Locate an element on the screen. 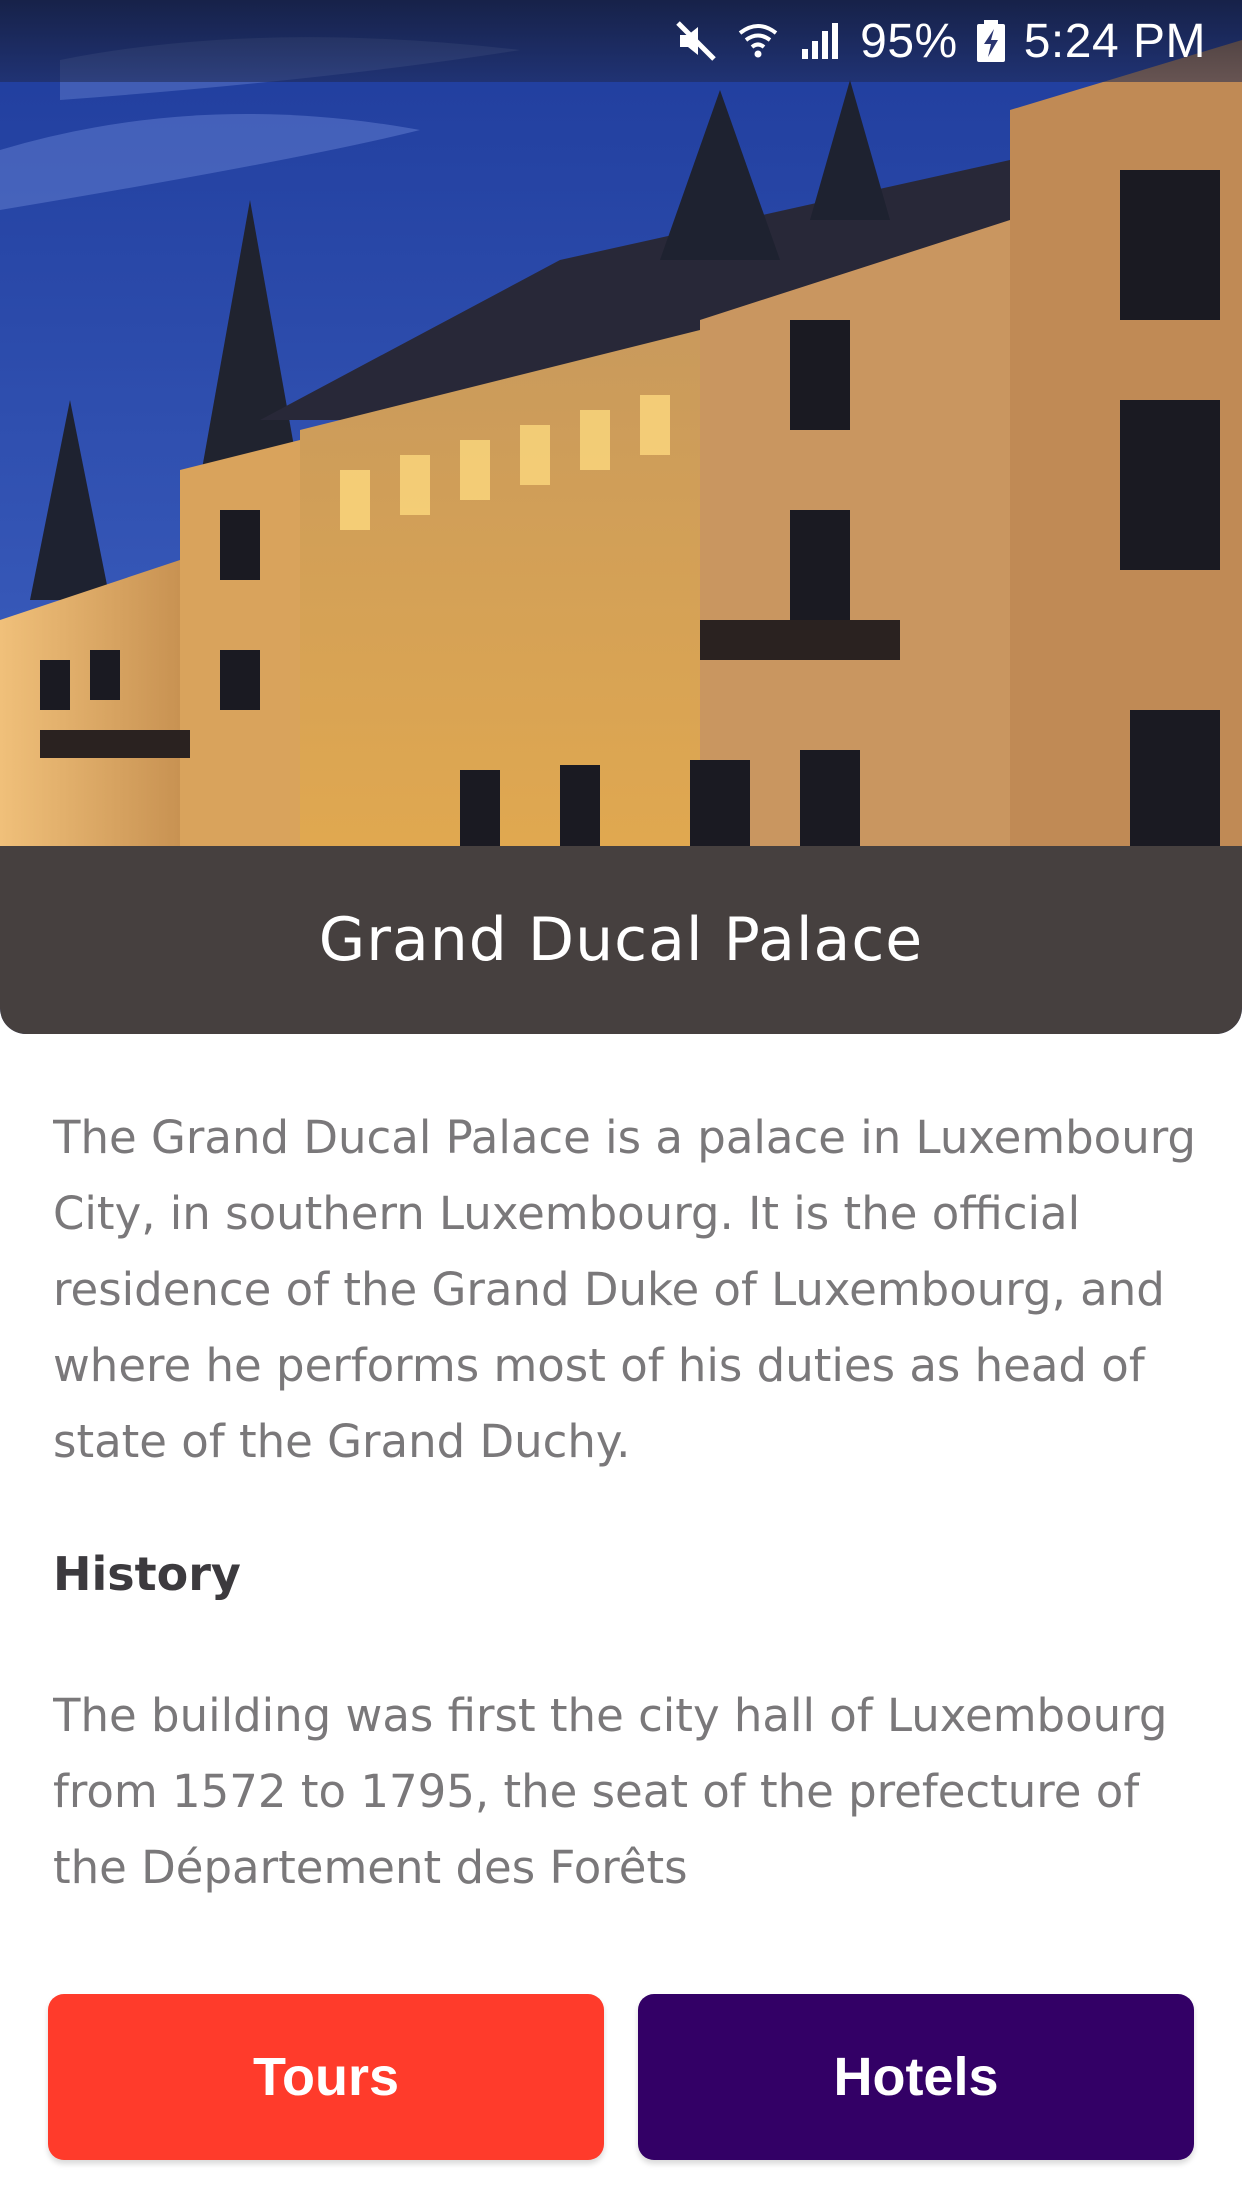  battery-charging-icon is located at coordinates (990, 41).